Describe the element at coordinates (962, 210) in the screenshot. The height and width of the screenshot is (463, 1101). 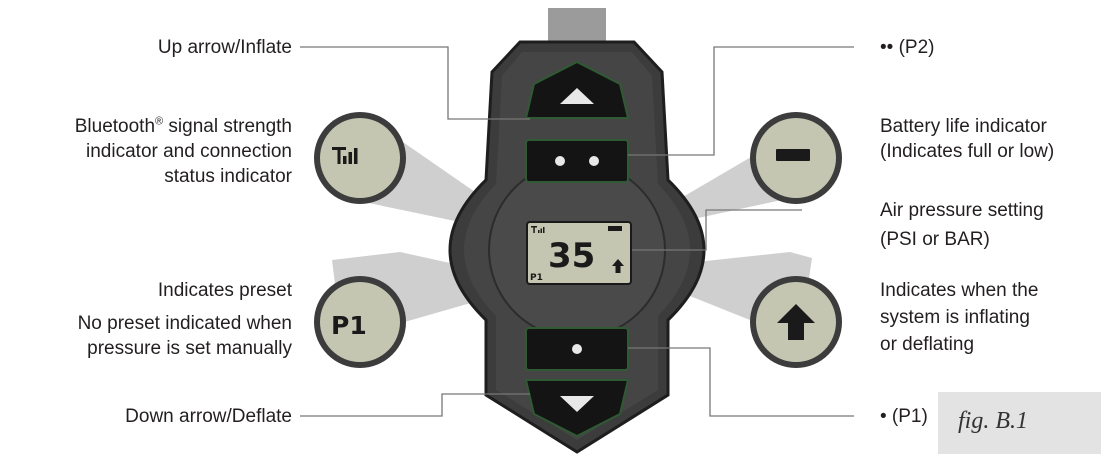
I see `label-air-line1: Air pressure setting` at that location.